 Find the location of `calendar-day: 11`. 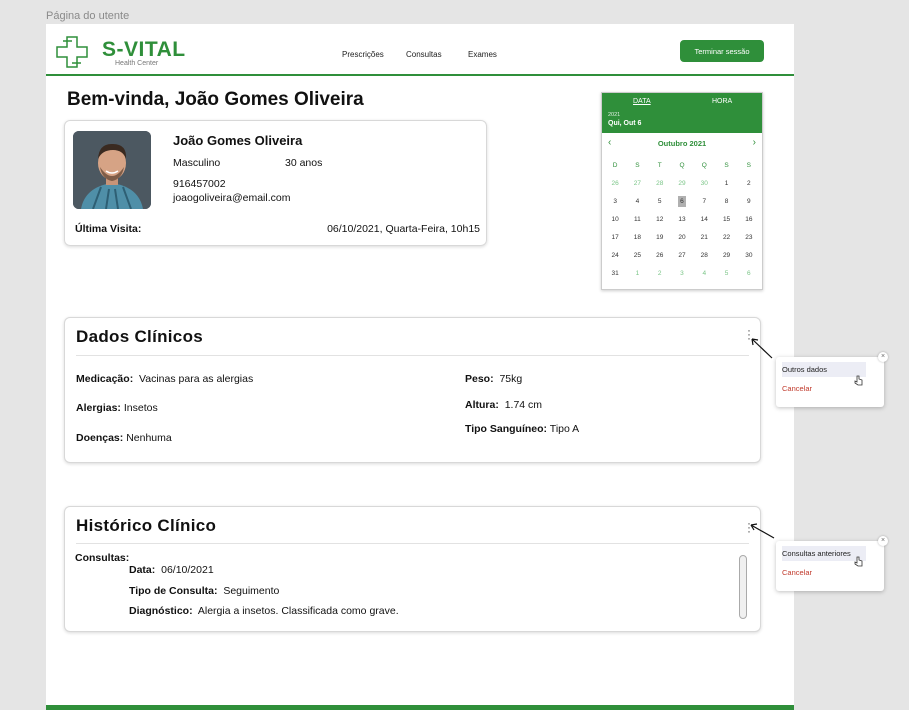

calendar-day: 11 is located at coordinates (637, 220).